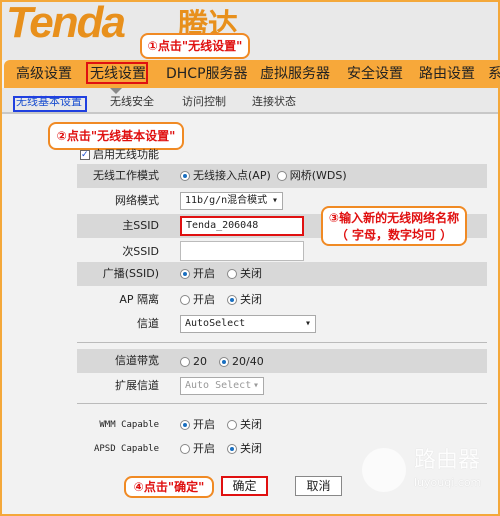 This screenshot has height=516, width=500. Describe the element at coordinates (394, 218) in the screenshot. I see `callout-line: ③输入新的无线网络名称` at that location.